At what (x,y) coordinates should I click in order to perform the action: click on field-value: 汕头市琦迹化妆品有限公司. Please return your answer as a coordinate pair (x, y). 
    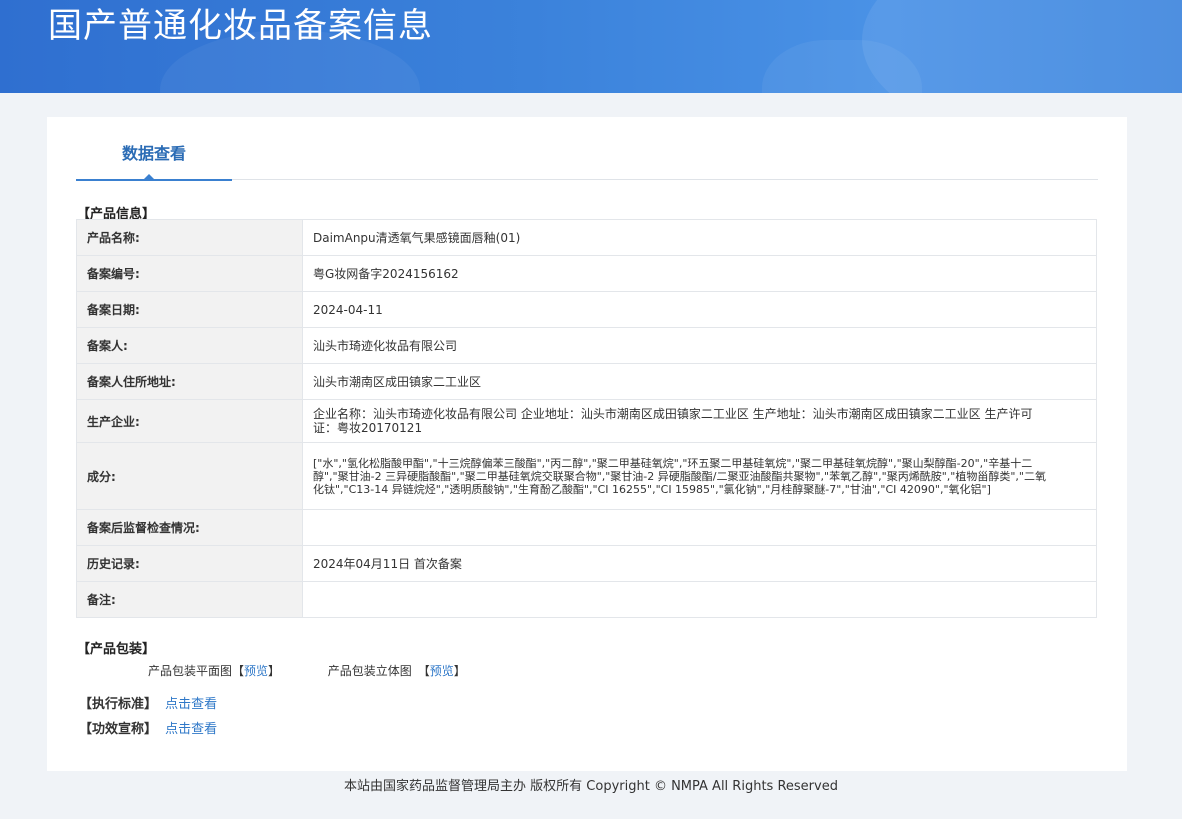
    Looking at the image, I should click on (699, 345).